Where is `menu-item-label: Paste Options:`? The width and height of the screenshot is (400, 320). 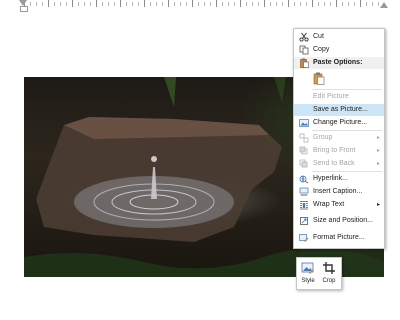 menu-item-label: Paste Options: is located at coordinates (338, 62).